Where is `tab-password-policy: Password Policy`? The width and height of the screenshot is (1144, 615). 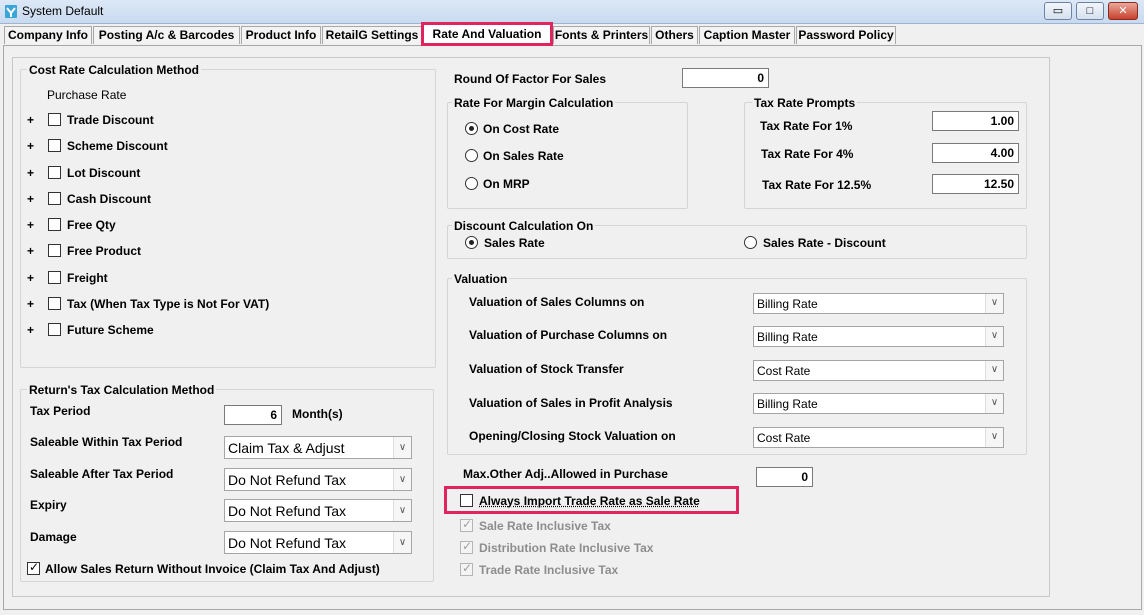 tab-password-policy: Password Policy is located at coordinates (846, 35).